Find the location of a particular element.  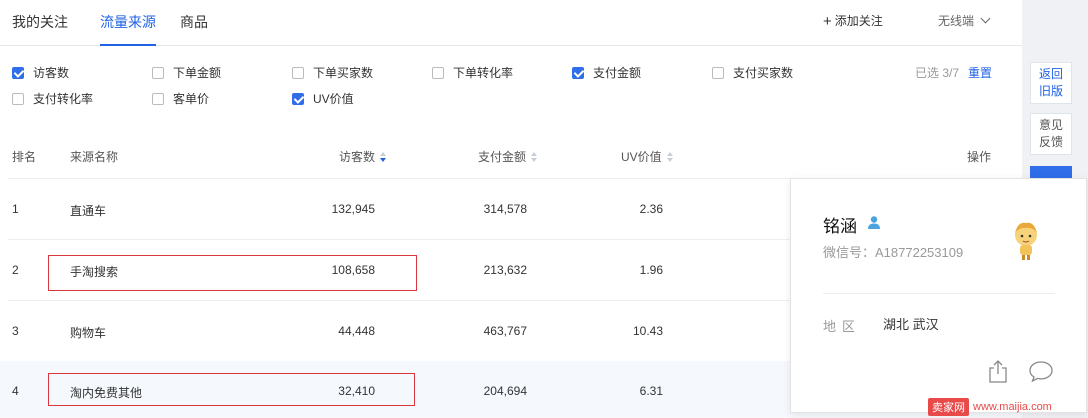

cell-pay: 213,632 is located at coordinates (505, 270).